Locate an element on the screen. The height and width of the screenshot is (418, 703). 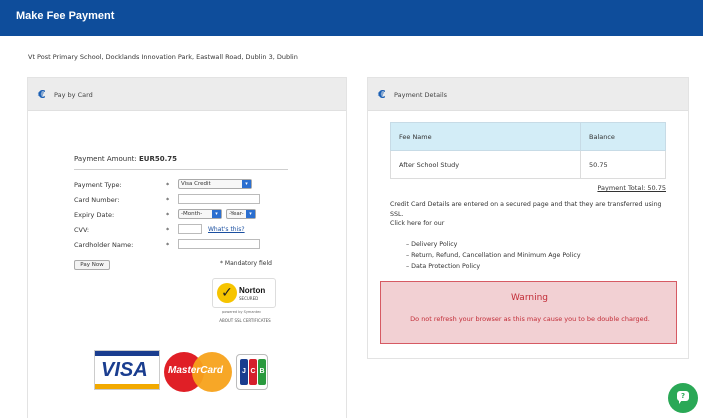
page-title: Make Fee Payment is located at coordinates (65, 16).